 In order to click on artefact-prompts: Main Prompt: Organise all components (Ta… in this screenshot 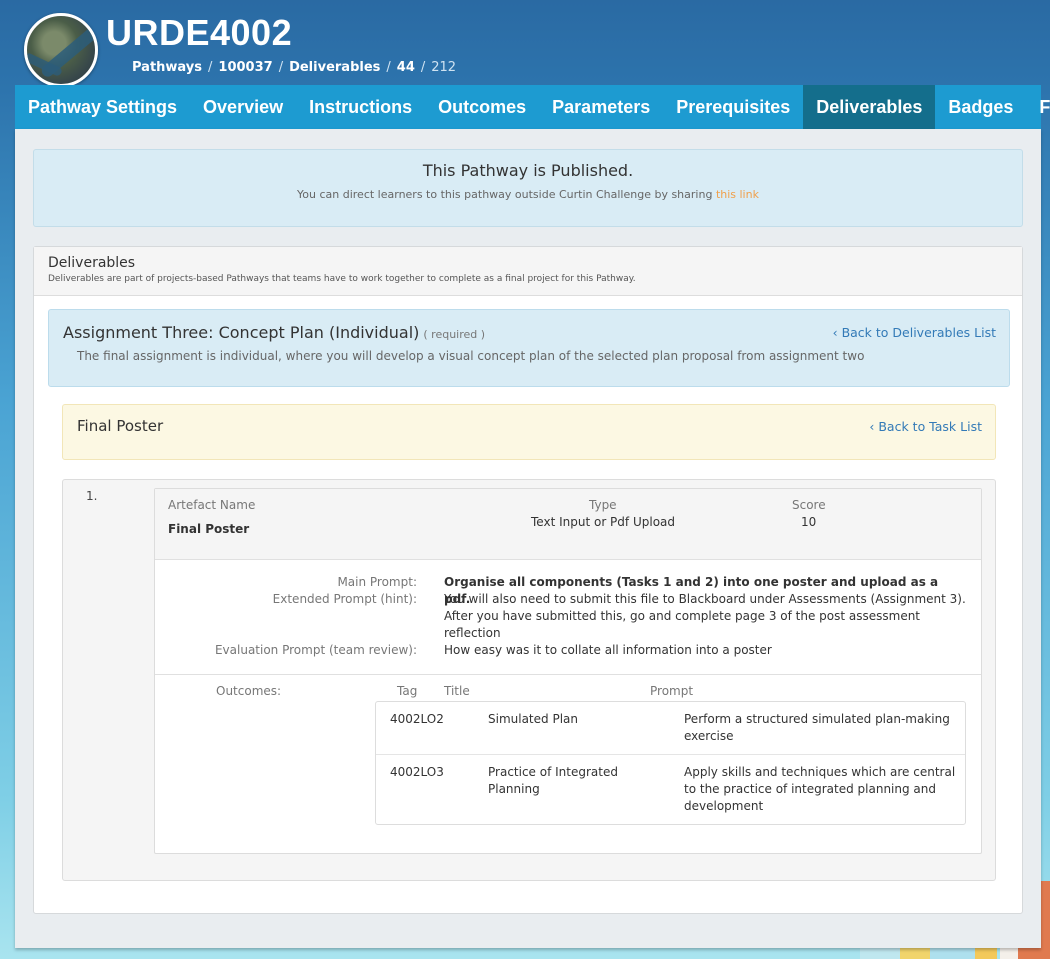, I will do `click(568, 617)`.